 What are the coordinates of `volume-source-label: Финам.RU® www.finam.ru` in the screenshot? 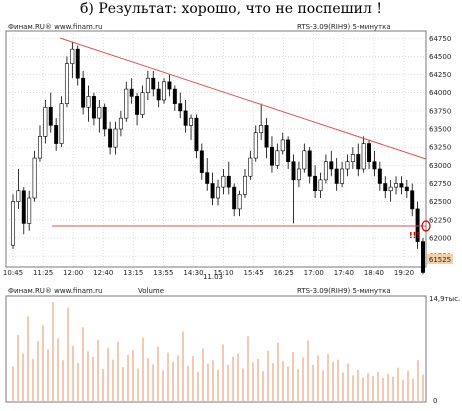 It's located at (55, 291).